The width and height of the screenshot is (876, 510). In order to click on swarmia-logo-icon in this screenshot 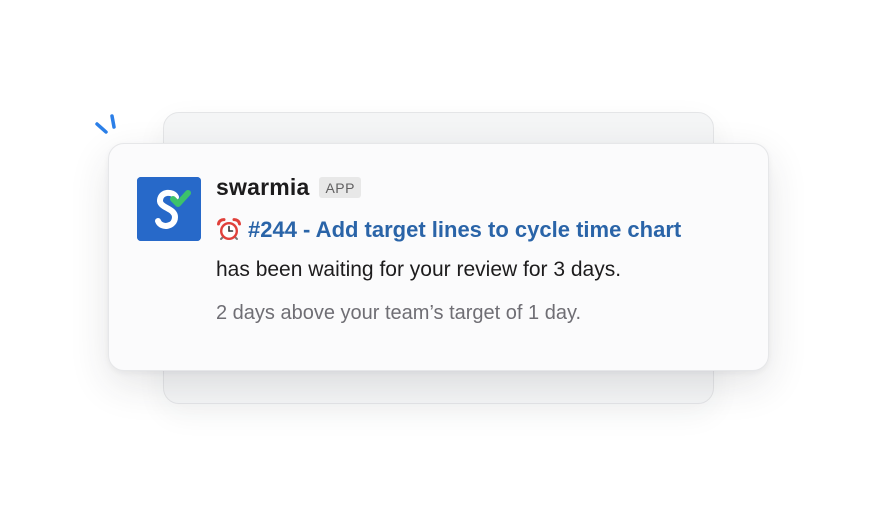, I will do `click(169, 209)`.